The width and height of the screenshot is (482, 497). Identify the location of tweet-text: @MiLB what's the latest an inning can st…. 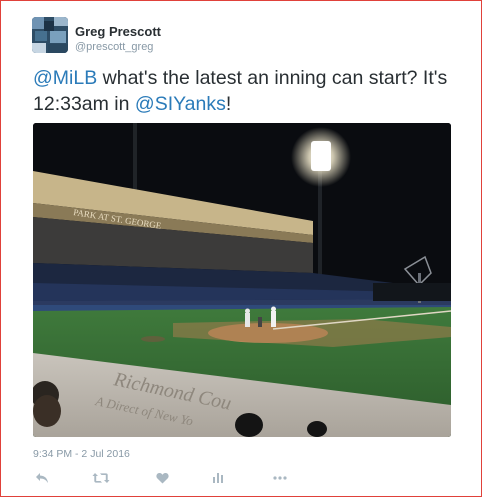
(248, 91).